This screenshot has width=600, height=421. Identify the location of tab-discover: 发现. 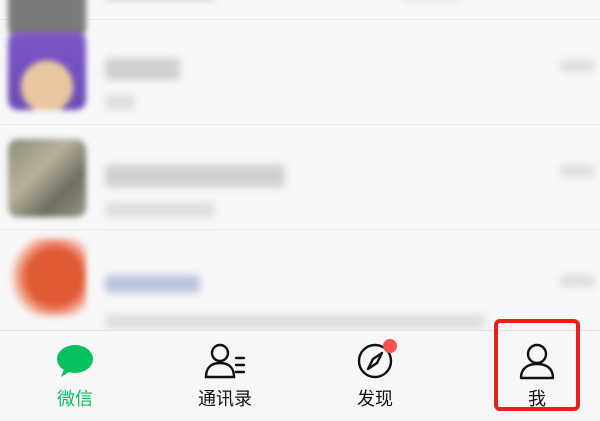
(375, 376).